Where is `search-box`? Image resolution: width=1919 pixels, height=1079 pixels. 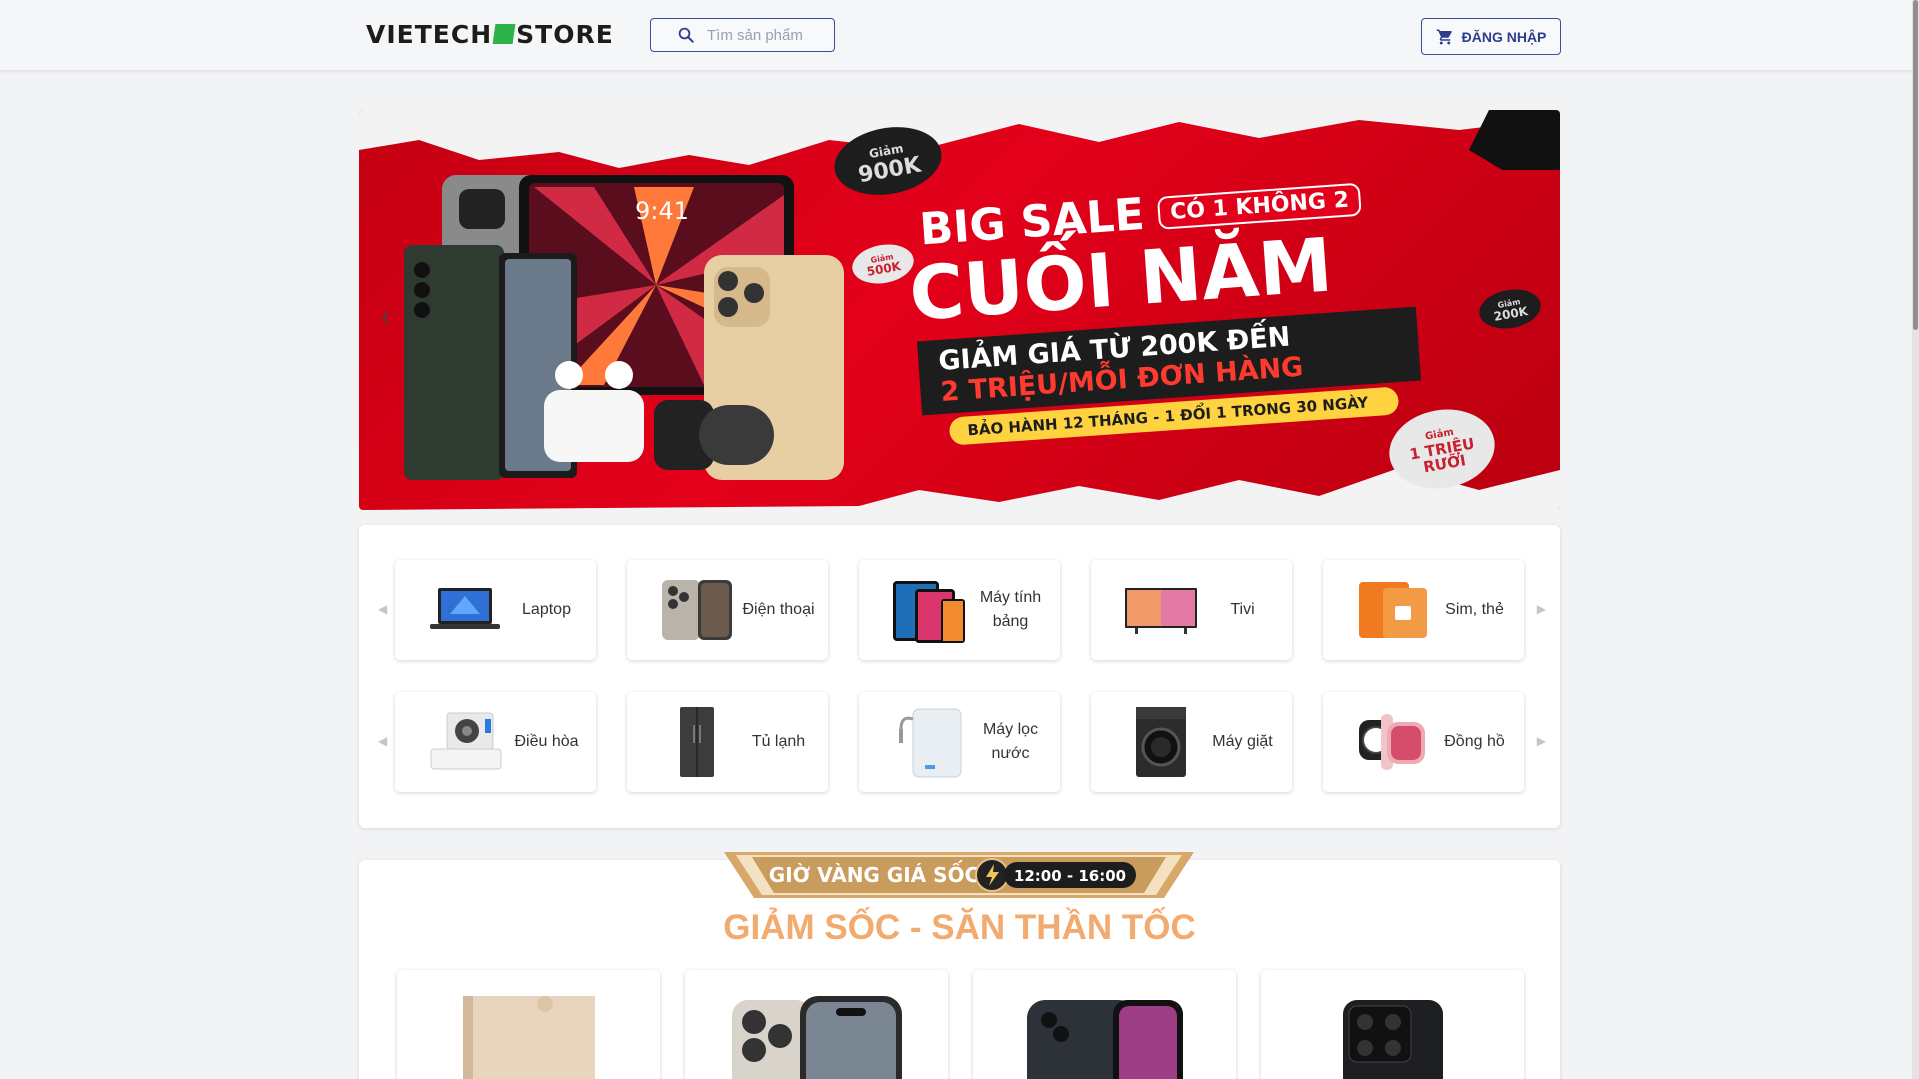
search-box is located at coordinates (742, 35).